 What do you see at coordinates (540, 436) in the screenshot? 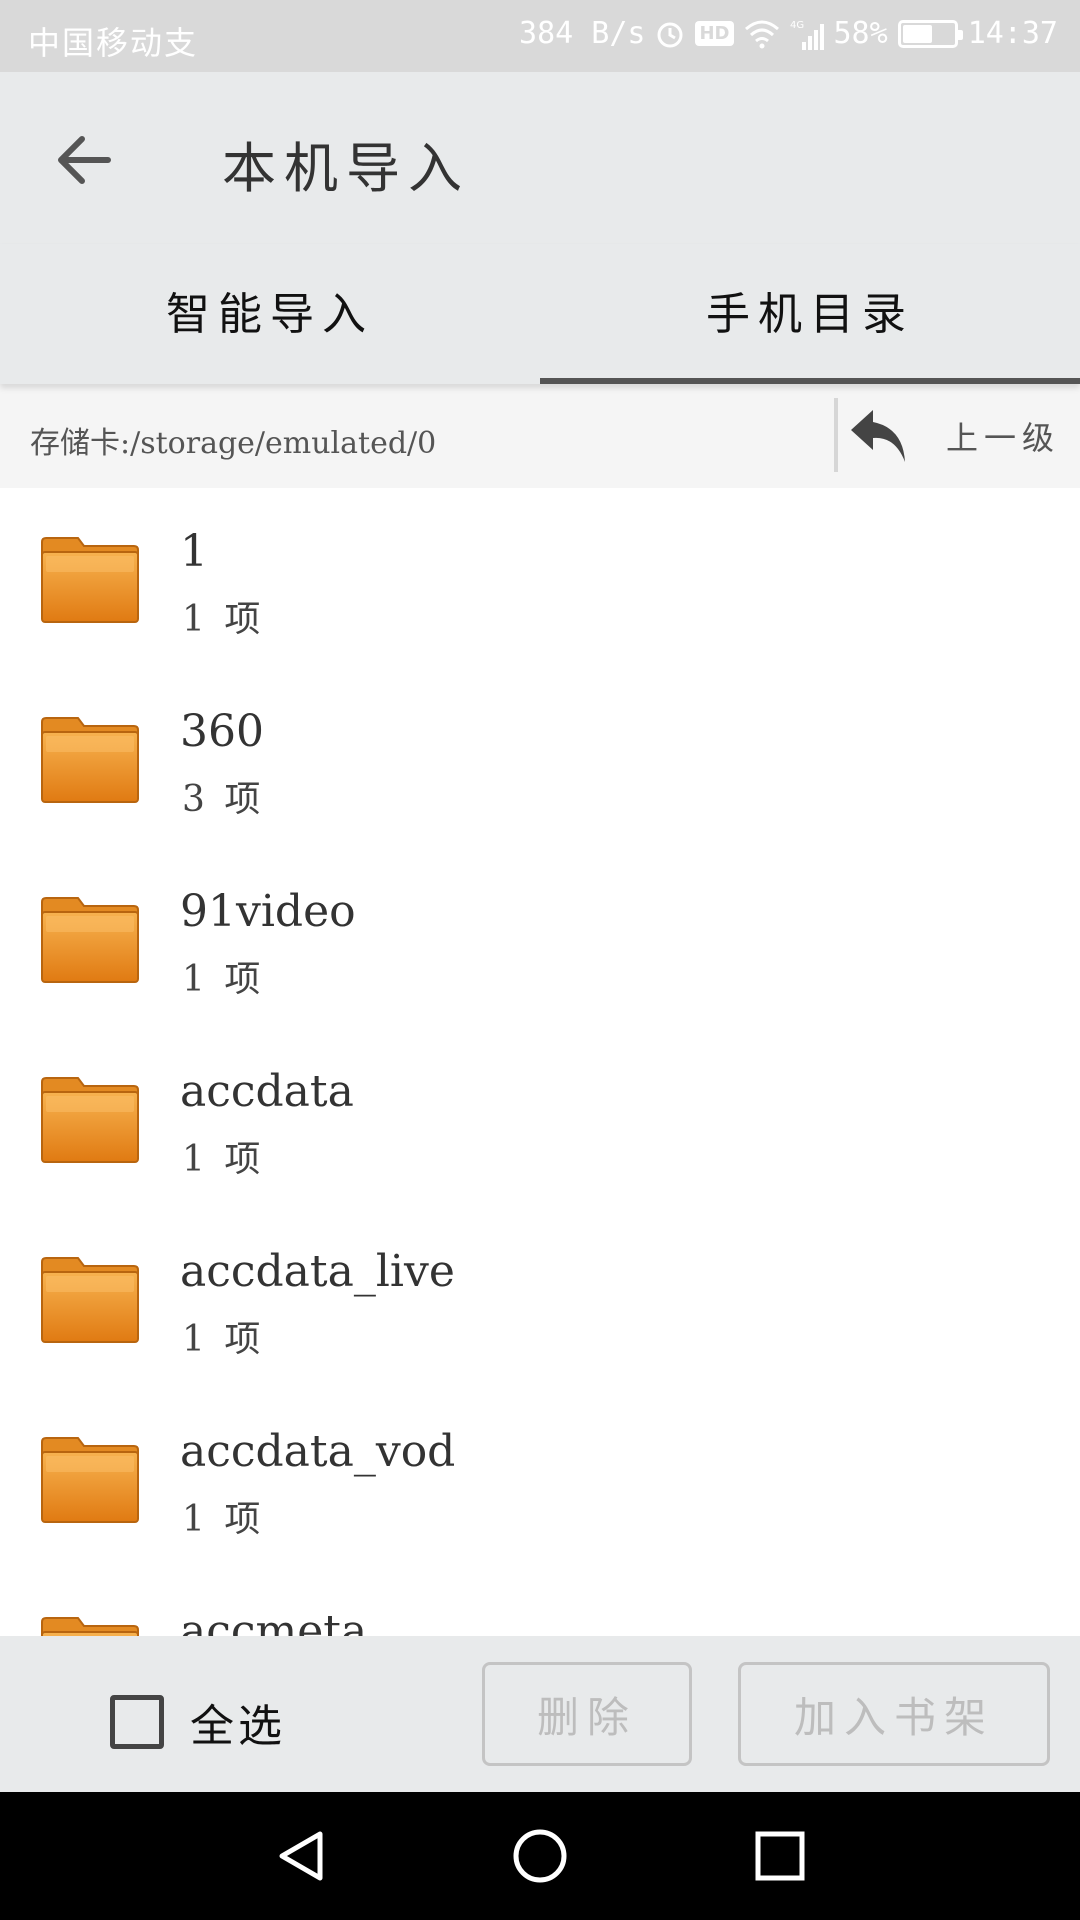
I see `path-bar: 存储卡:/storage/emulated/0 上一级` at bounding box center [540, 436].